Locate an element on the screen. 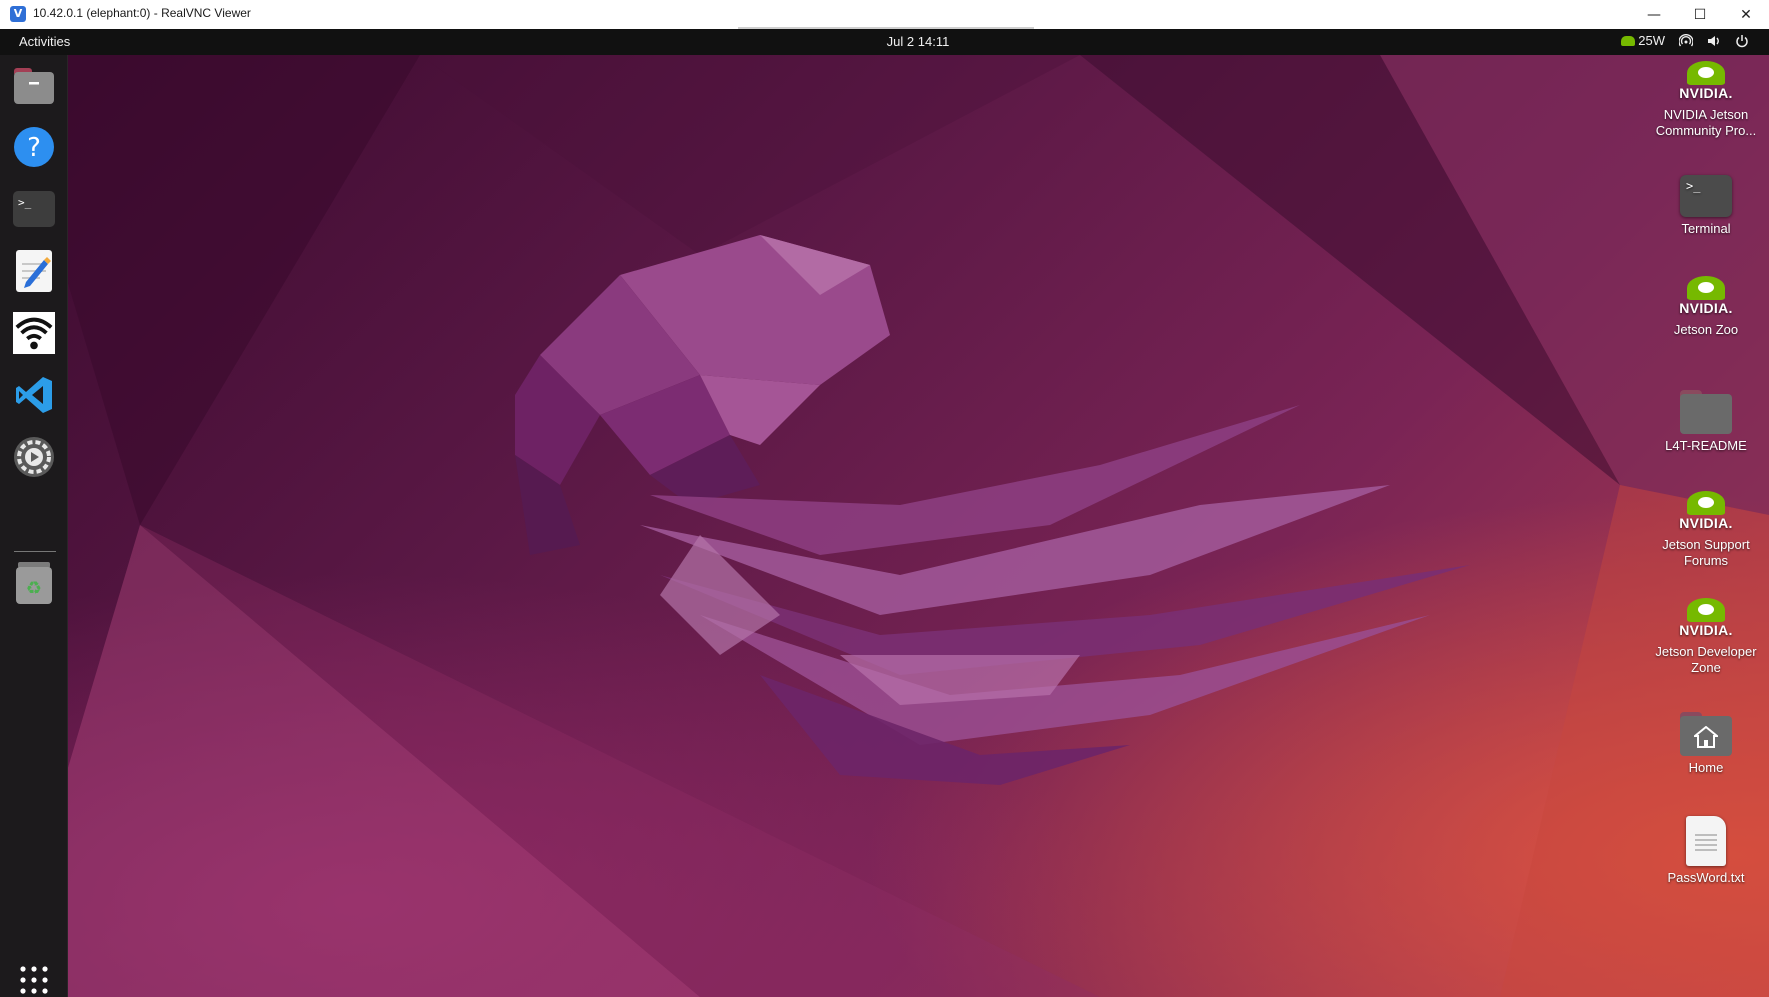  desktop-icon-label: Jetson Support Forums is located at coordinates (1706, 552).